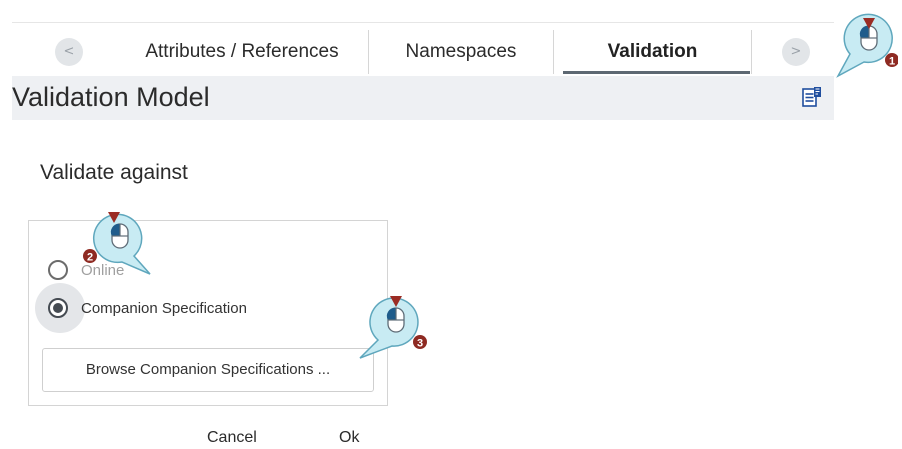 The image size is (902, 449). I want to click on tab-separator, so click(751, 52).